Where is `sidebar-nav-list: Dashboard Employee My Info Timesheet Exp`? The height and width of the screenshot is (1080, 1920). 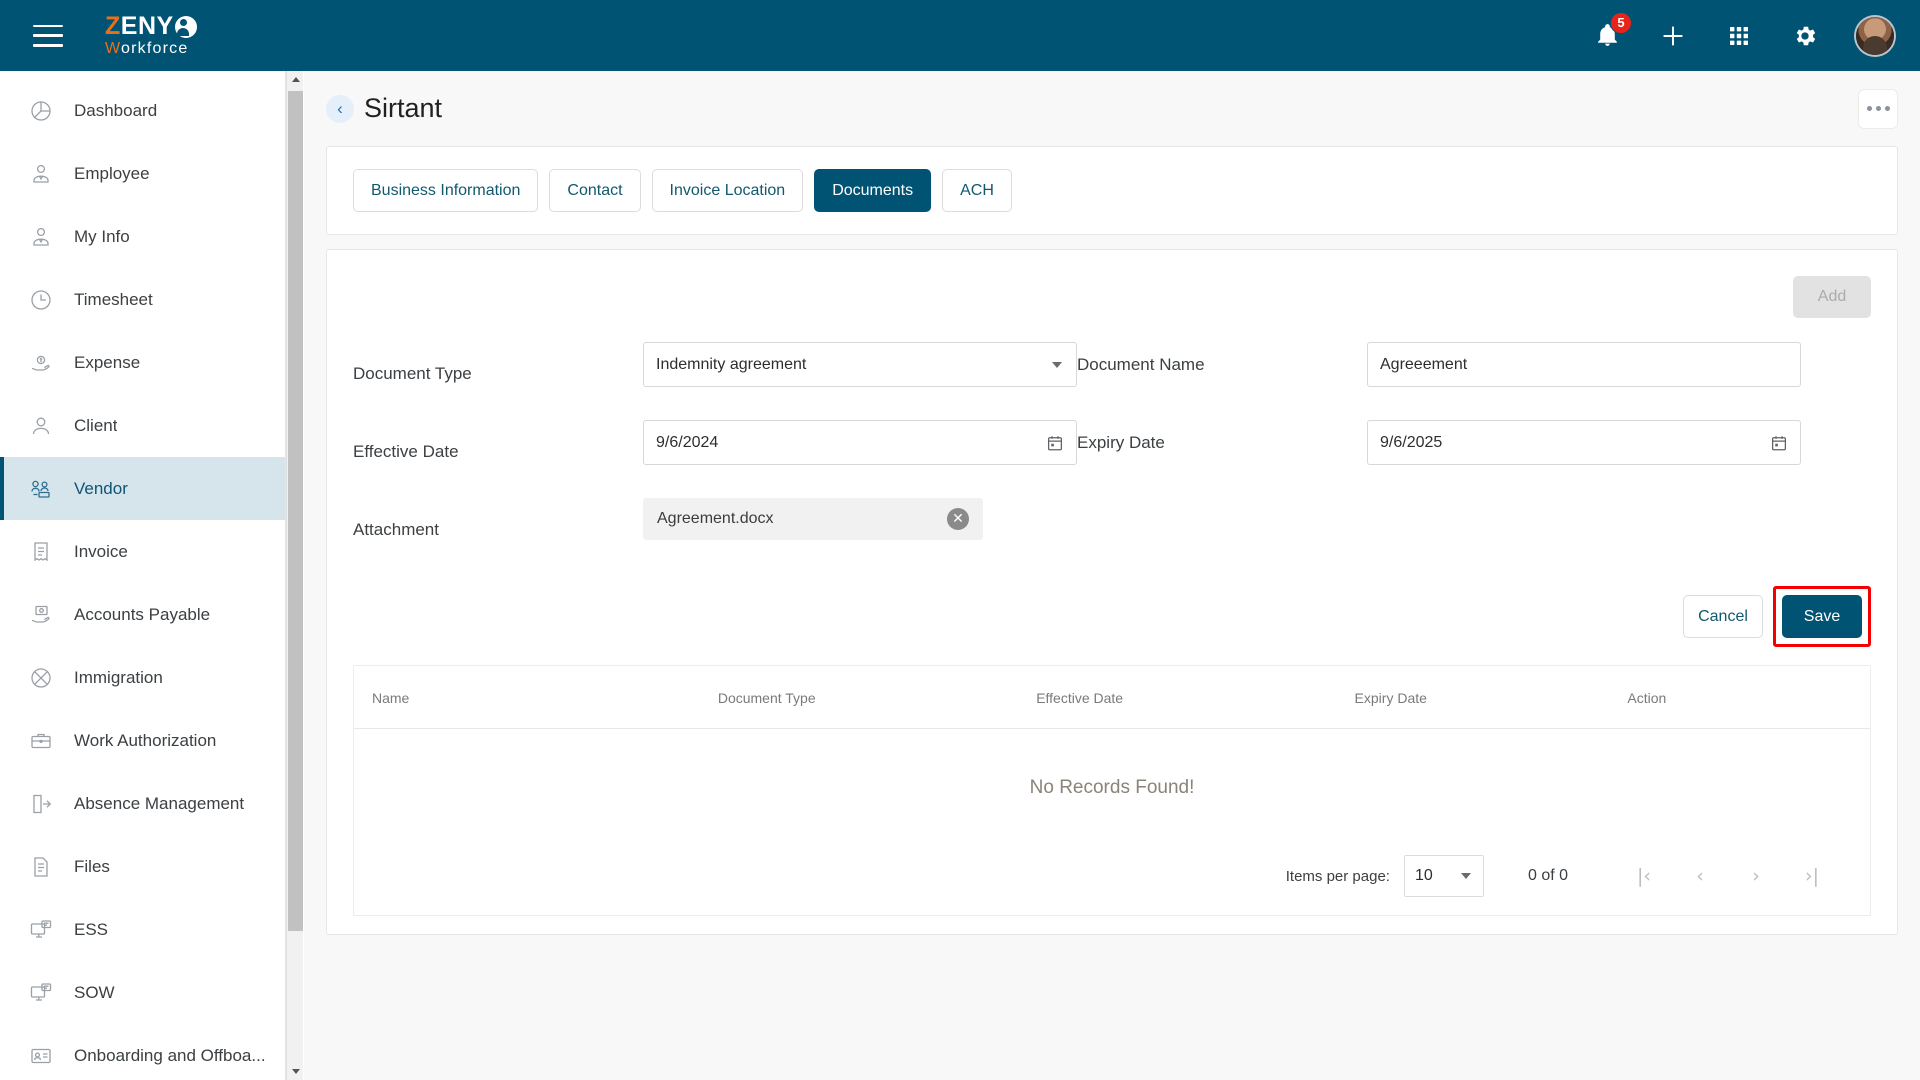
sidebar-nav-list: Dashboard Employee My Info Timesheet Exp is located at coordinates (142, 575).